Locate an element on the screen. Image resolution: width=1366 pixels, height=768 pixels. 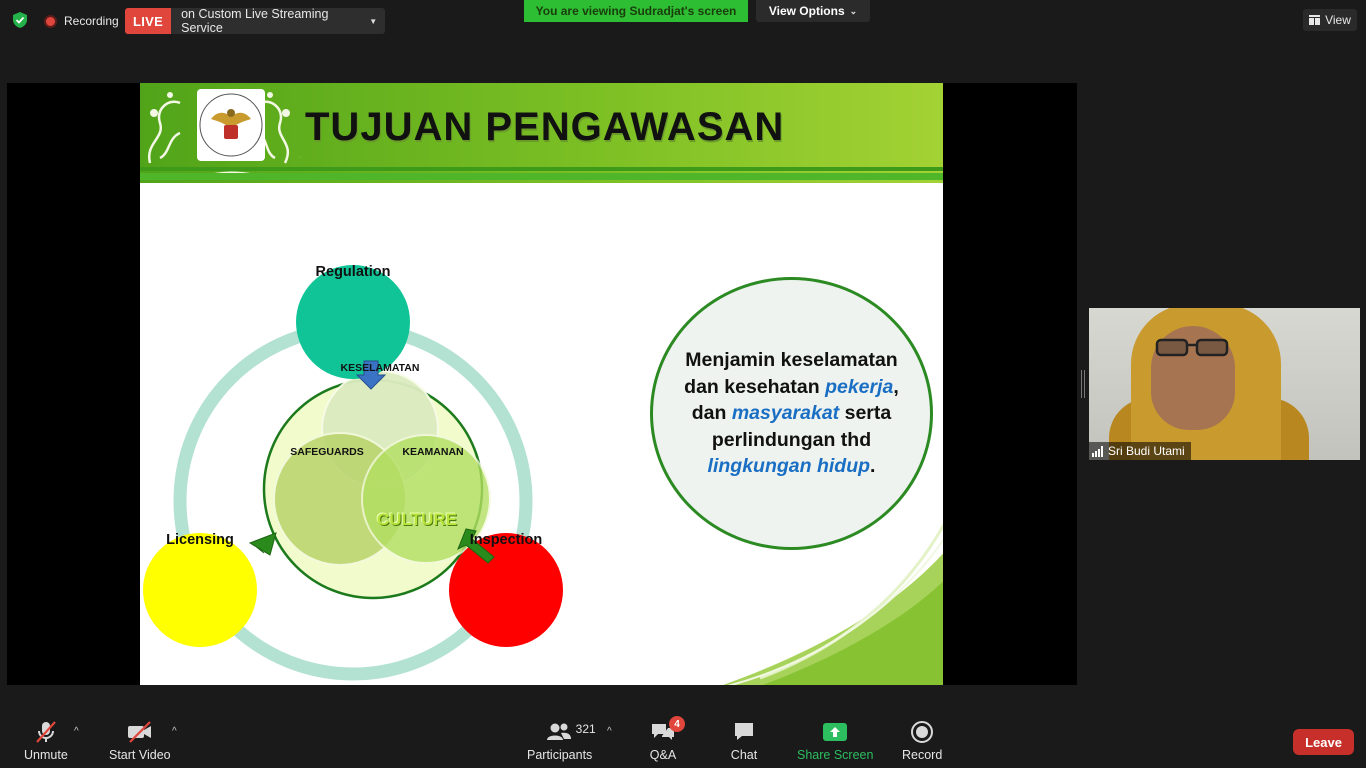
regulation-label: Regulation is located at coordinates (353, 272).